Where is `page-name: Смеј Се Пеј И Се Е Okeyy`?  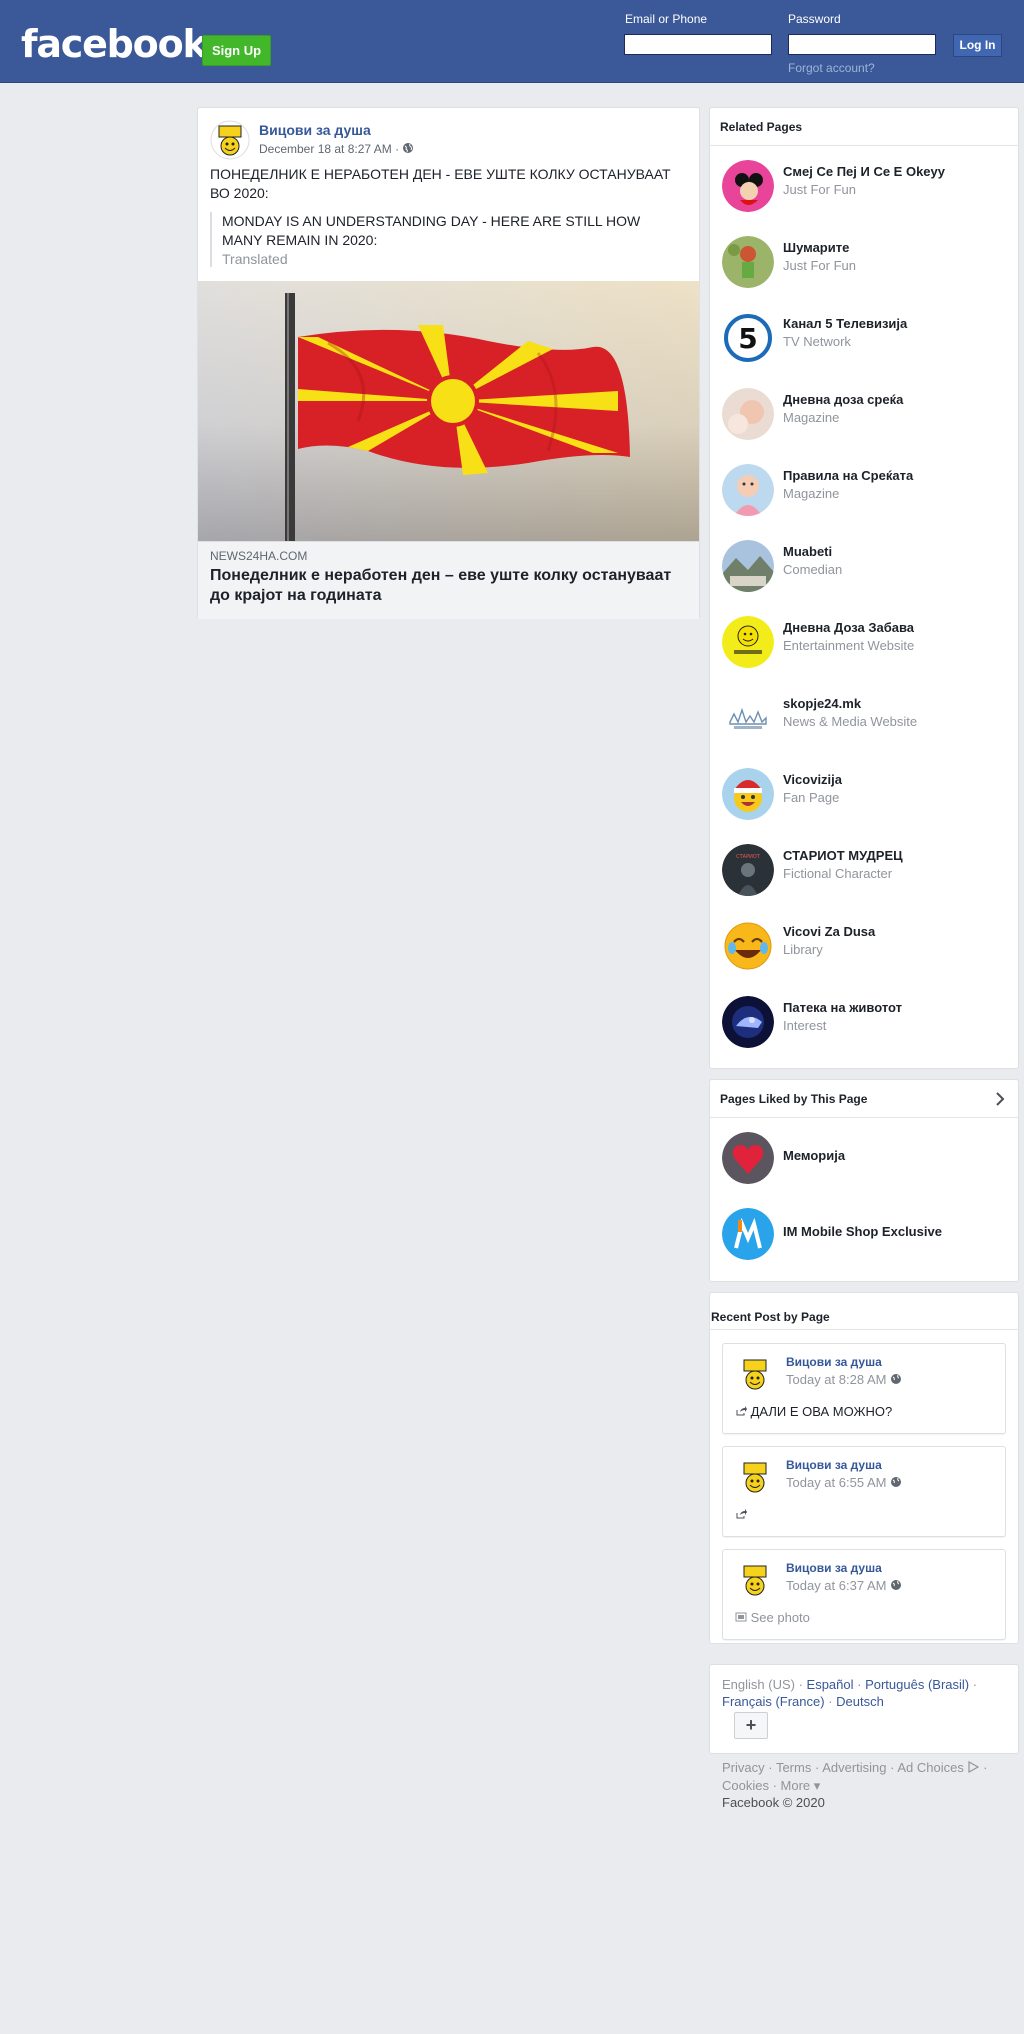 page-name: Смеј Се Пеј И Се Е Okeyy is located at coordinates (864, 171).